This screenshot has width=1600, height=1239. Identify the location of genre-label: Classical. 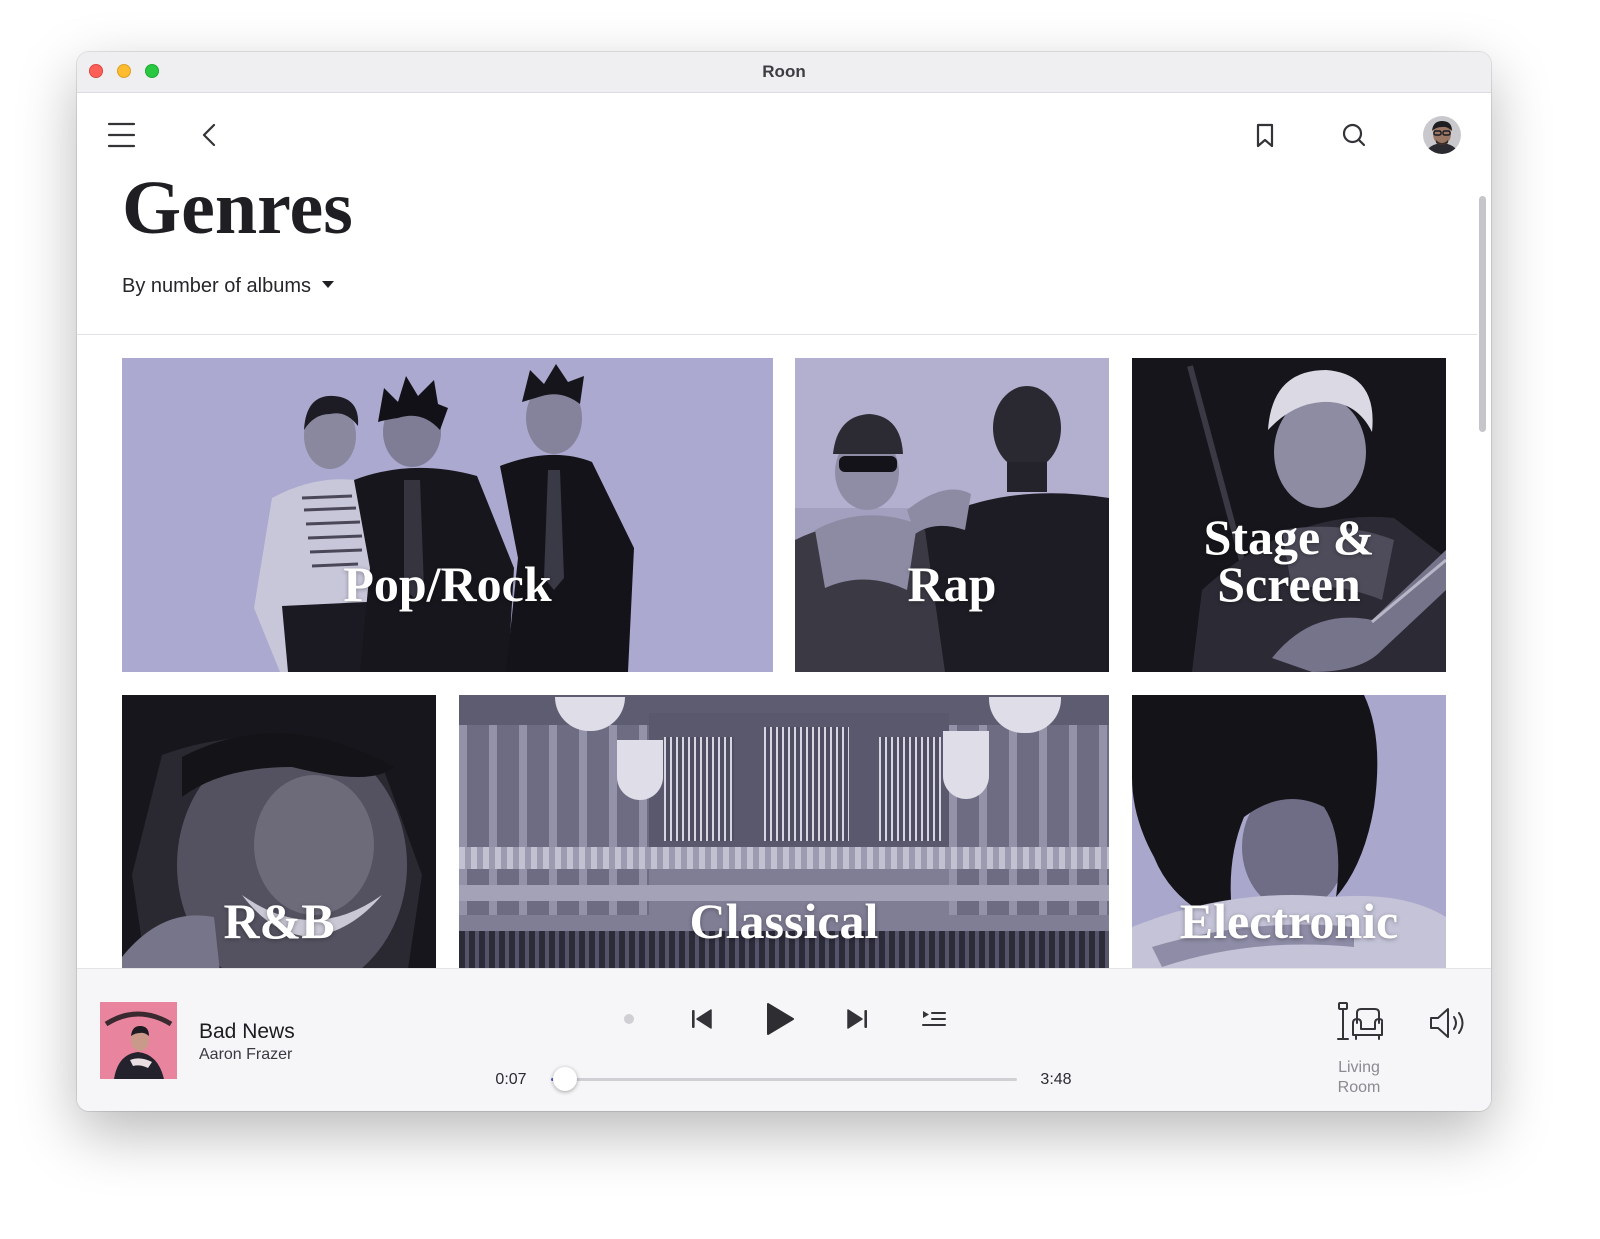
(784, 921).